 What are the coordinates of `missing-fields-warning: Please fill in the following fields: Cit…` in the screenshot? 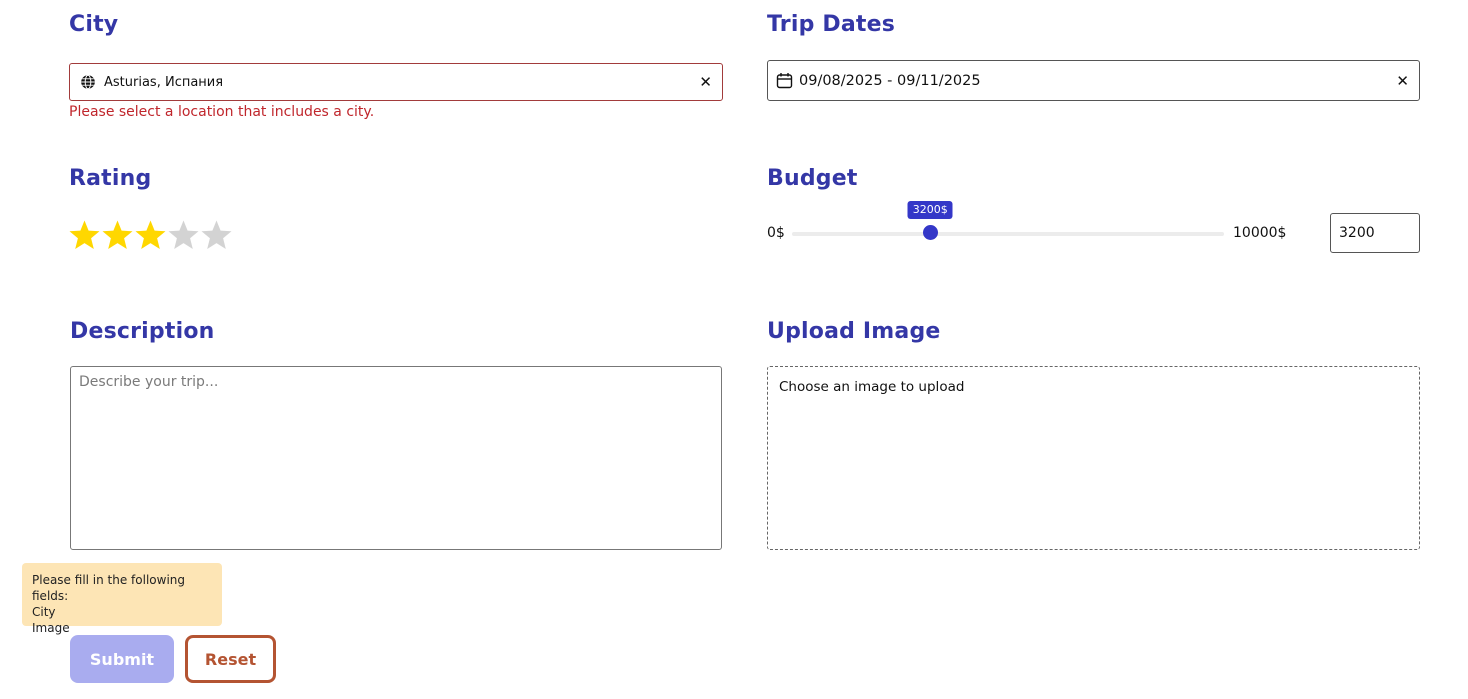 It's located at (122, 599).